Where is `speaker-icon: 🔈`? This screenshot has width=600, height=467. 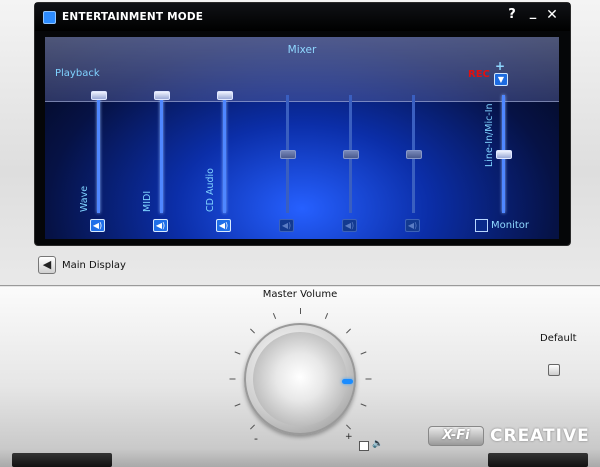 speaker-icon: 🔈 is located at coordinates (378, 444).